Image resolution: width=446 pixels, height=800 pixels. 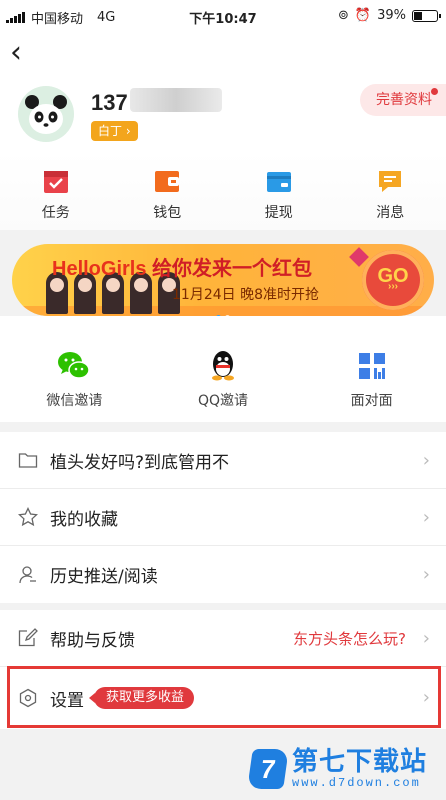 I want to click on menu-item-settings: 设置 获取更多收益 ›, so click(x=223, y=698).